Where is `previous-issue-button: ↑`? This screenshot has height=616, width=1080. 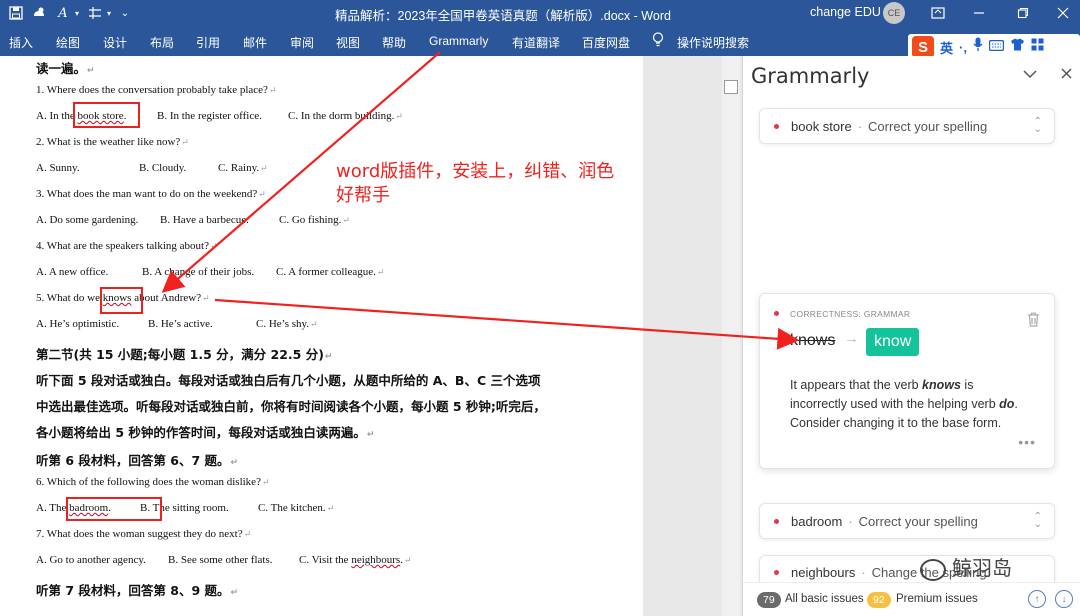 previous-issue-button: ↑ is located at coordinates (1037, 599).